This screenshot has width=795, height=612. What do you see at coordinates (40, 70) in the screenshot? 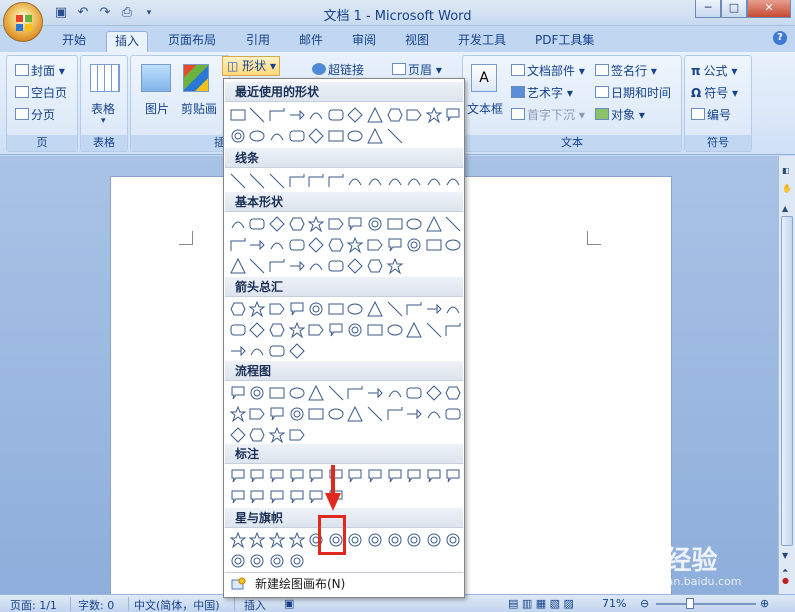
I see `cover-page-button: 封面 ▾` at bounding box center [40, 70].